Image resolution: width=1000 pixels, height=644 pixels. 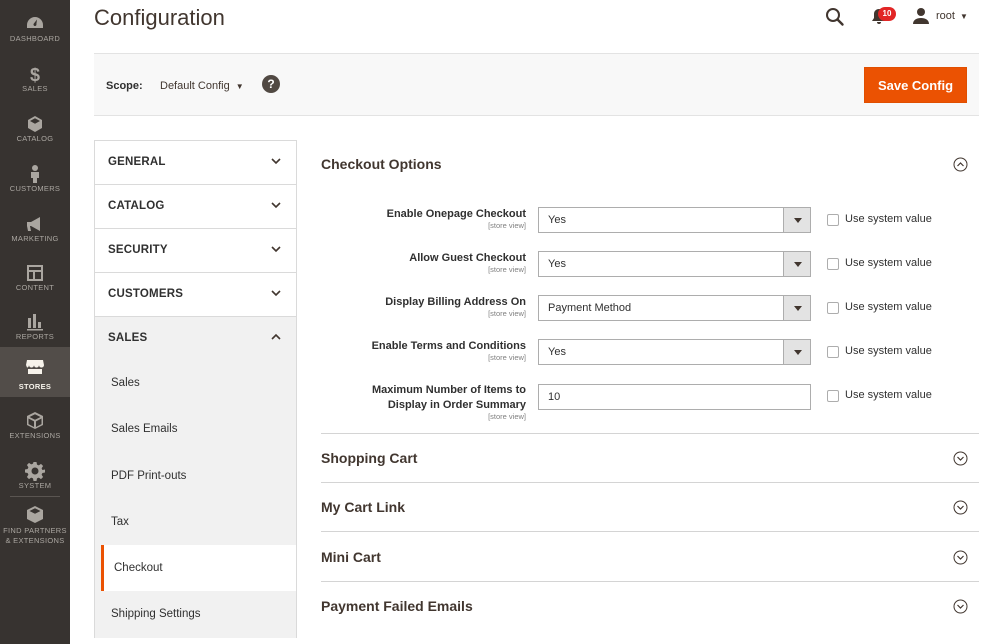 I want to click on max-items-input: 10, so click(x=674, y=397).